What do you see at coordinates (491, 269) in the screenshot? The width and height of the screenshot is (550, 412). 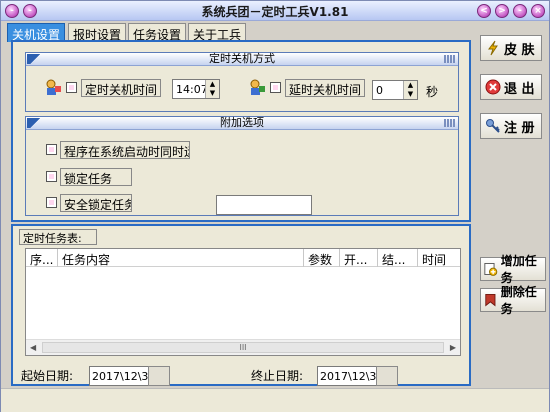 I see `add-document-icon` at bounding box center [491, 269].